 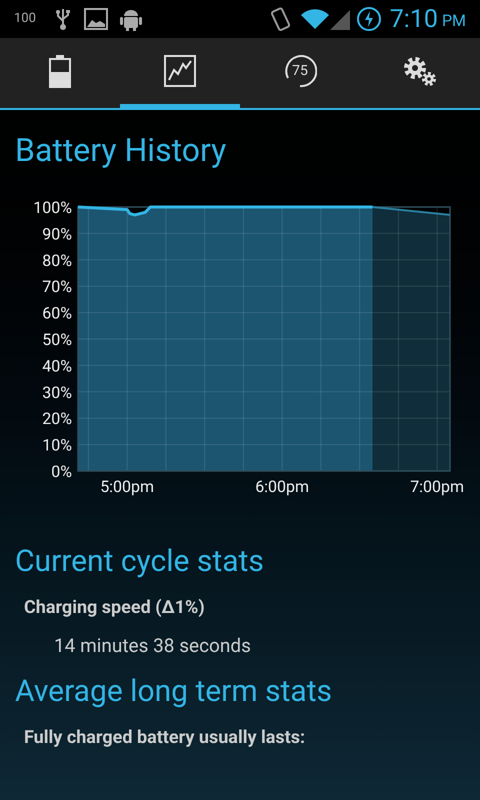 I want to click on battery-percent-text: 100, so click(x=25, y=19).